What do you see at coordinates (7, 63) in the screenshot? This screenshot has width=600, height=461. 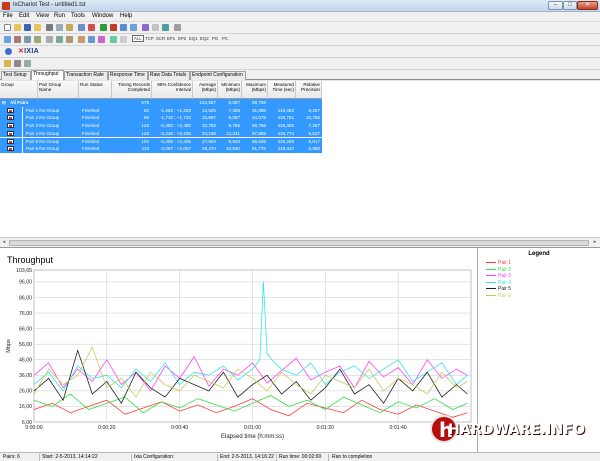 I see `bookmark-icon` at bounding box center [7, 63].